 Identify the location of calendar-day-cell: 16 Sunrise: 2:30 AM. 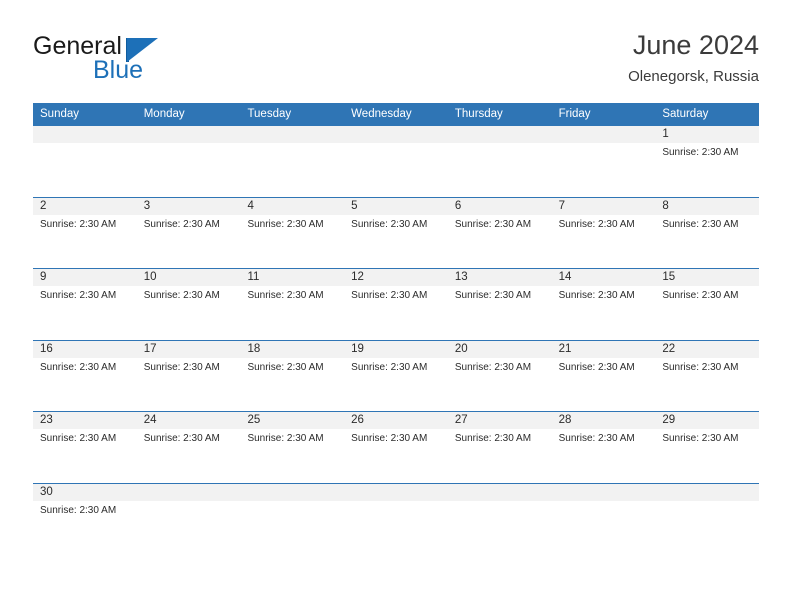
(85, 376).